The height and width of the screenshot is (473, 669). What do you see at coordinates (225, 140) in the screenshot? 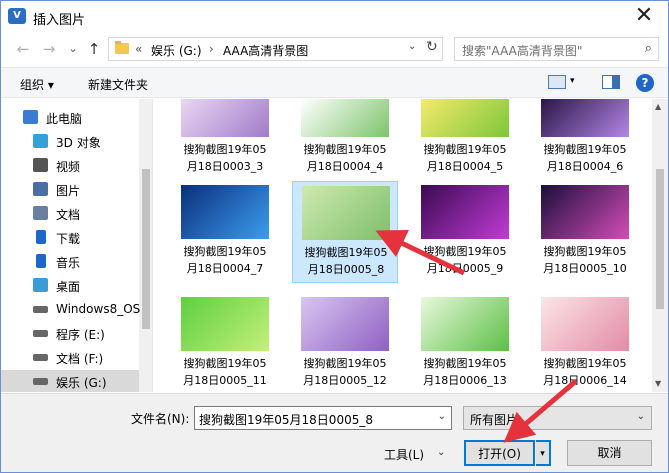
I see `file-tile: 搜狗截图19年05 月18日0003_3` at bounding box center [225, 140].